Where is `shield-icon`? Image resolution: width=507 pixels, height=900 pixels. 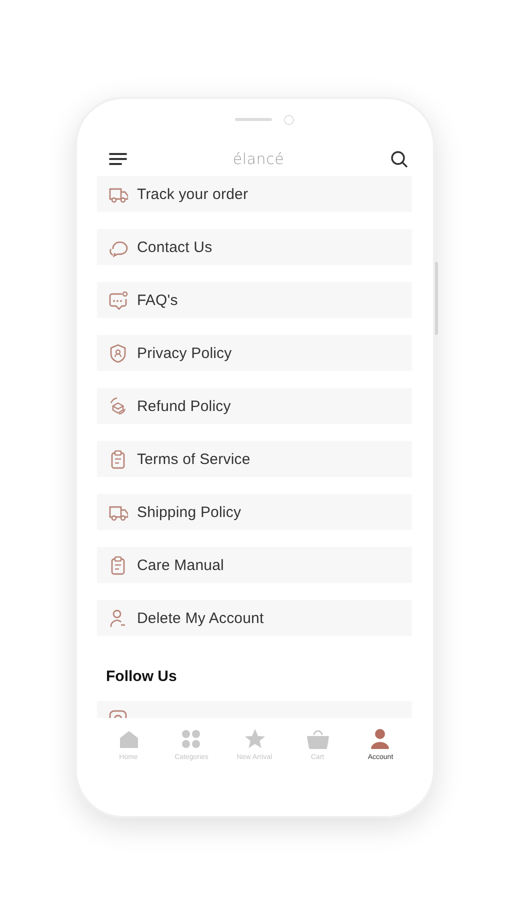
shield-icon is located at coordinates (118, 353).